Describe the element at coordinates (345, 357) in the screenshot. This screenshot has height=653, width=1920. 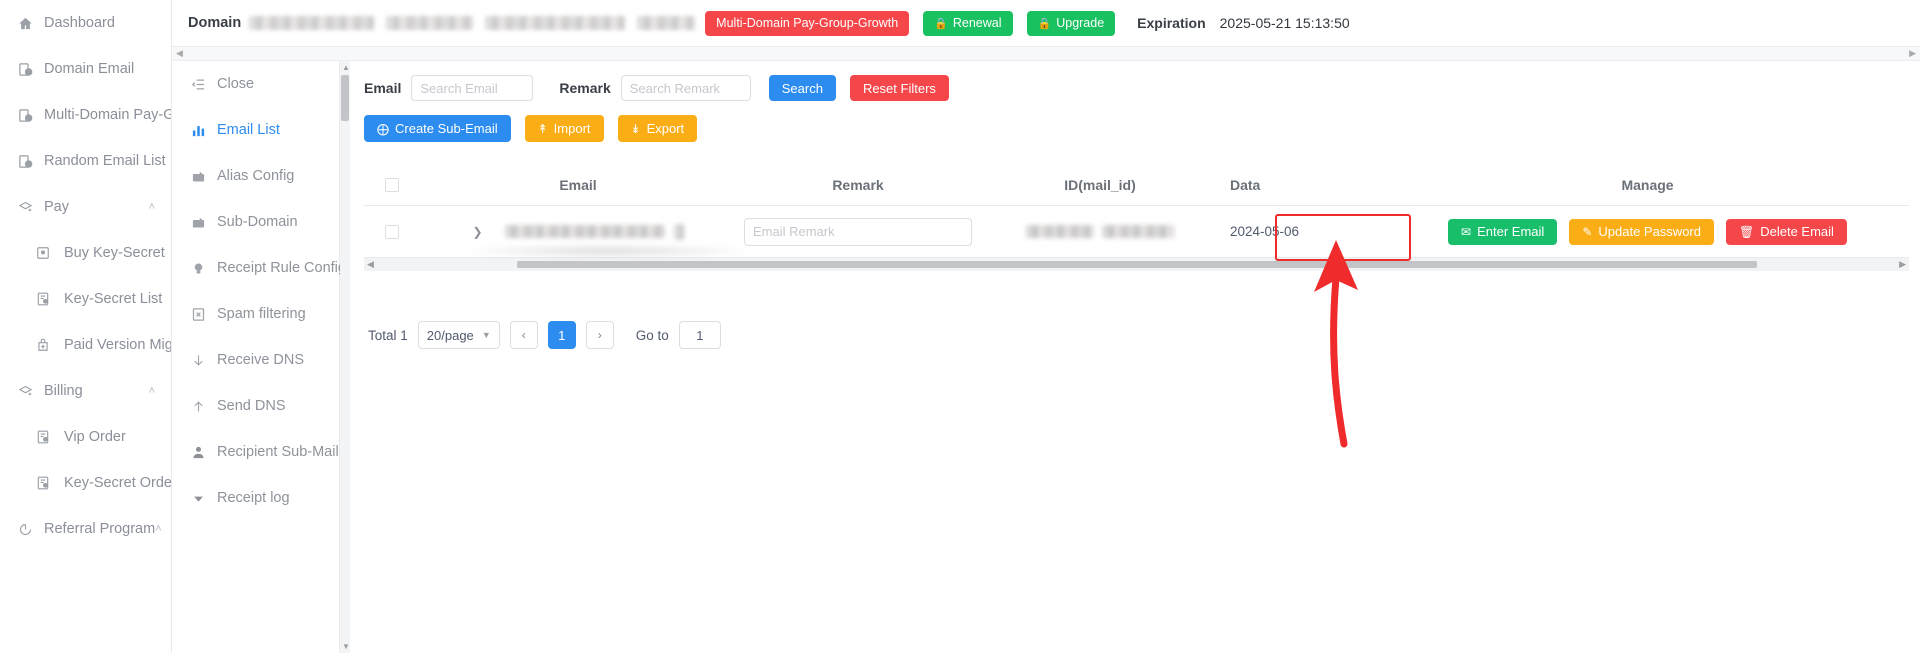
I see `content-vertical-scrollbar: ▲ ▼` at that location.